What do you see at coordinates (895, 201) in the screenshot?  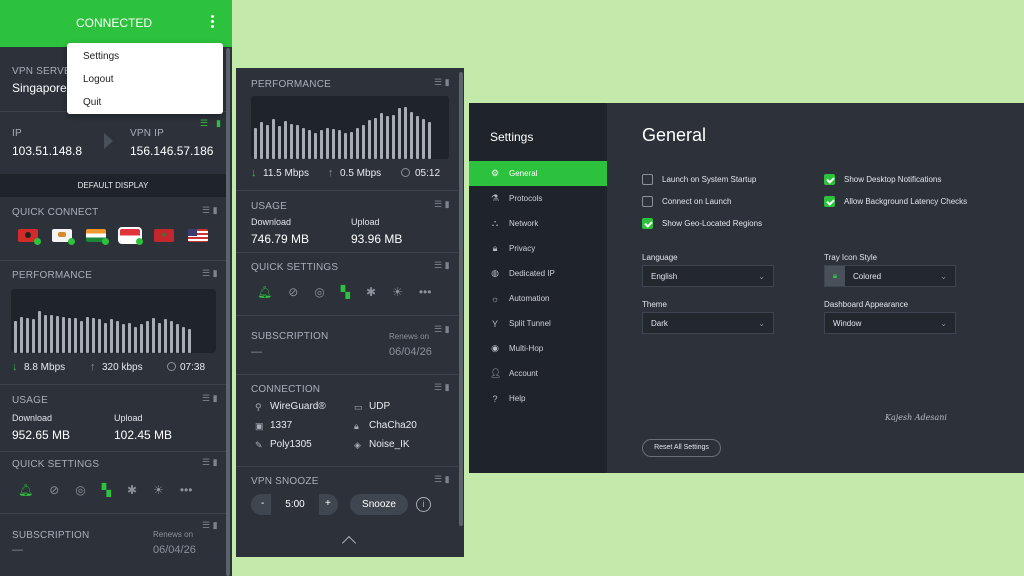 I see `option-latency-checks: Allow Background Latency Checks` at bounding box center [895, 201].